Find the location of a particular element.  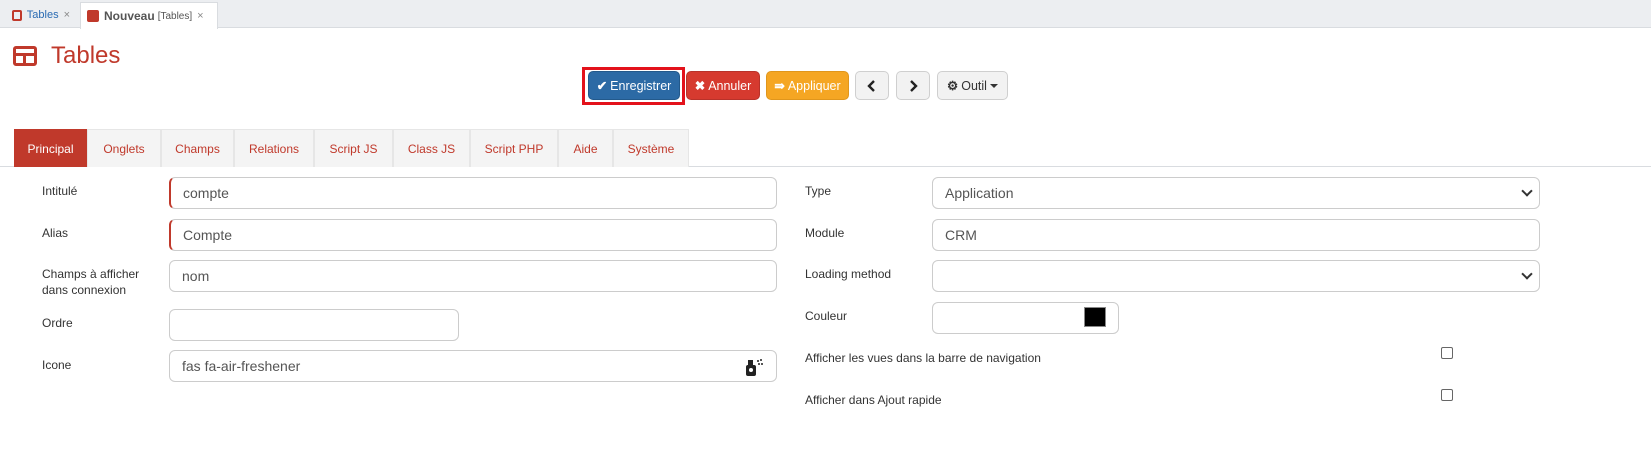

previous-button is located at coordinates (872, 85).